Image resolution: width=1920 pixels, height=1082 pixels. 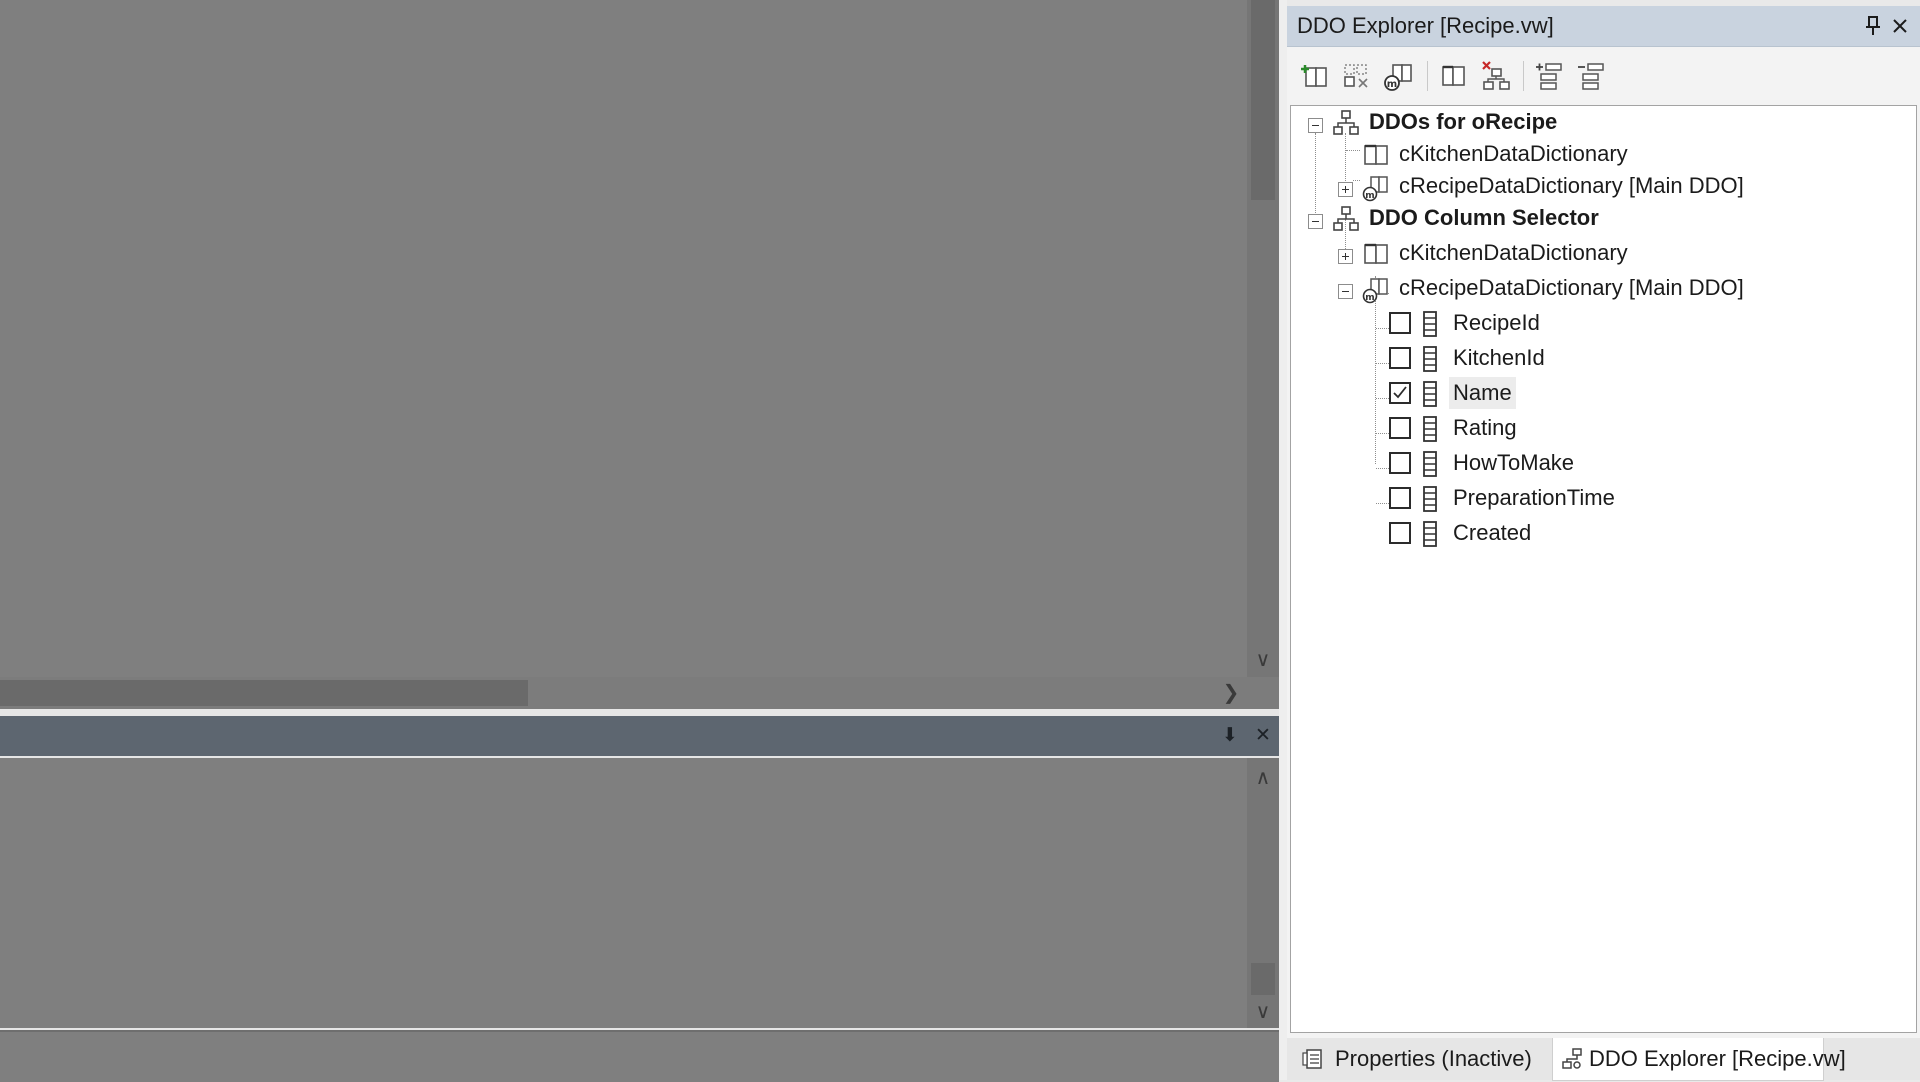 I want to click on close-icon, so click(x=1900, y=26).